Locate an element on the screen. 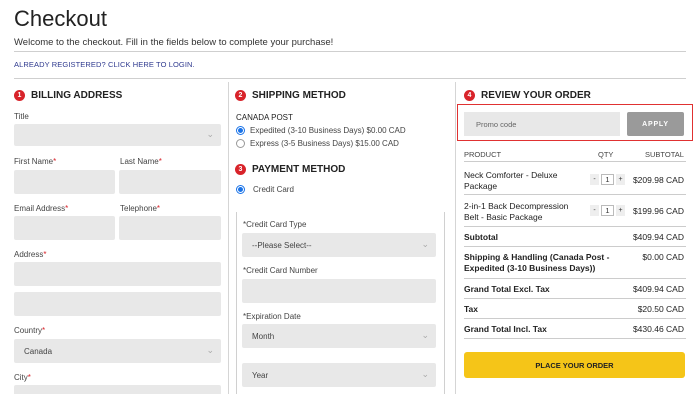 The image size is (700, 394). shipping-option-expedited: Expedited (3-10 Business Days) $0.00 CAD is located at coordinates (321, 130).